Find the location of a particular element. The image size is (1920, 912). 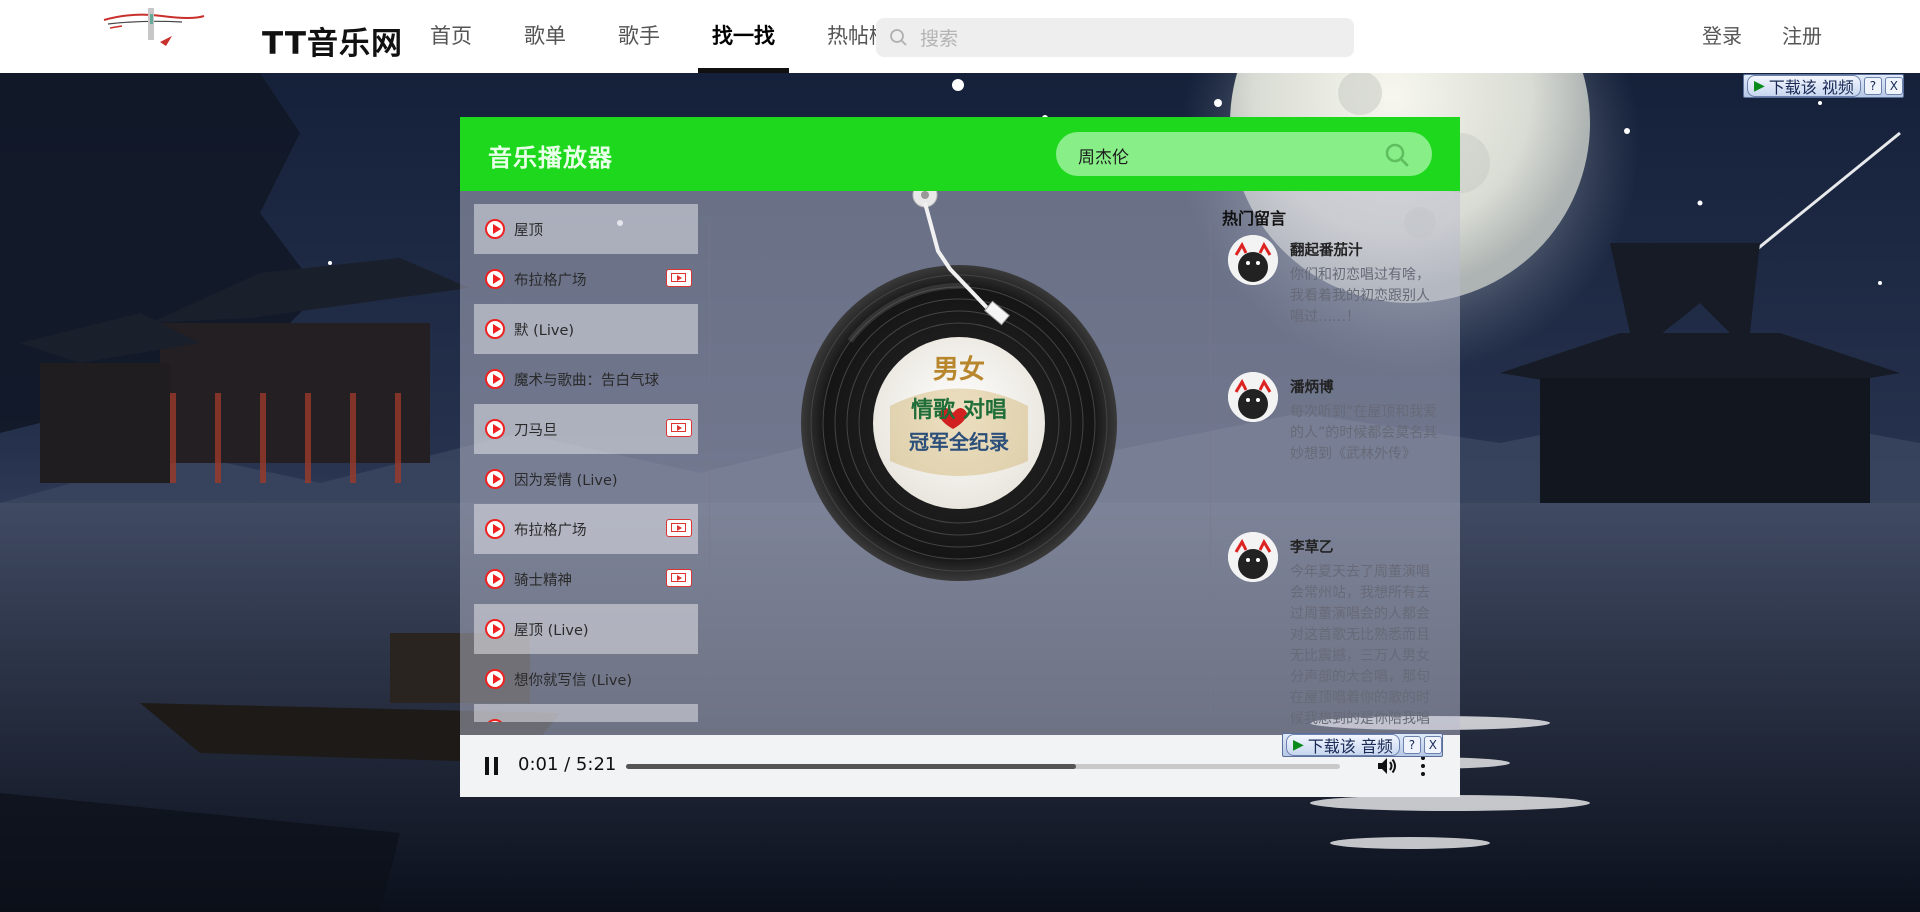

song-item: 想你就写信 (Live) is located at coordinates (586, 679).